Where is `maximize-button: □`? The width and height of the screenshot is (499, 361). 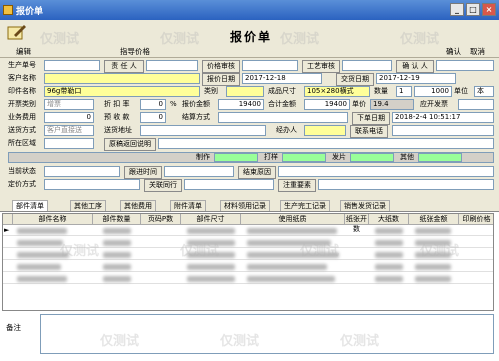 maximize-button: □ is located at coordinates (473, 9).